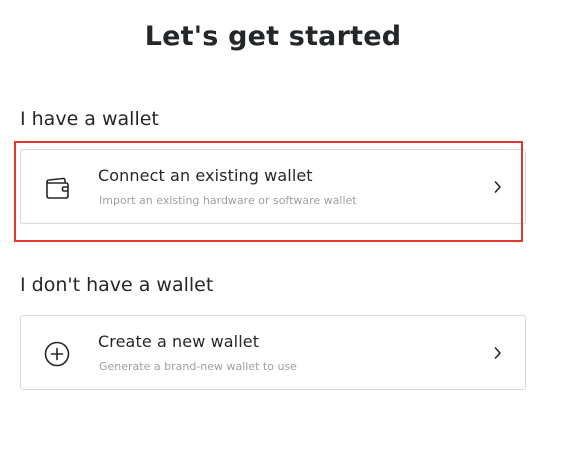 This screenshot has height=468, width=588. Describe the element at coordinates (117, 285) in the screenshot. I see `section-heading-no-wallet: I don't have a wallet` at that location.